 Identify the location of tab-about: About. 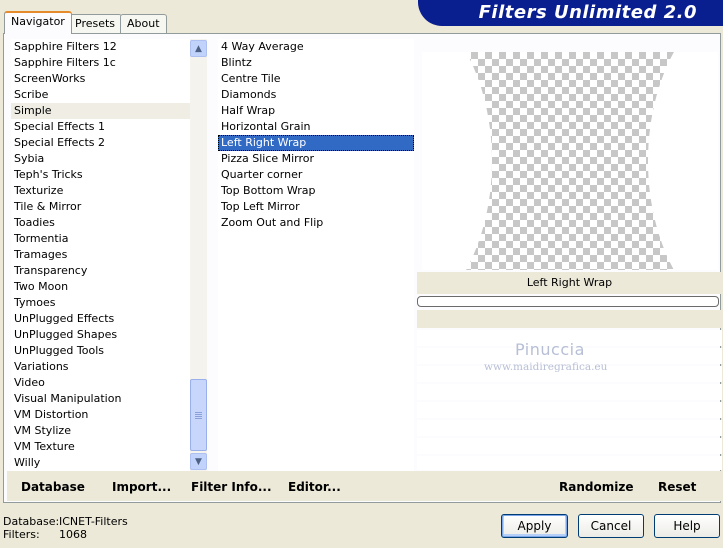
(143, 23).